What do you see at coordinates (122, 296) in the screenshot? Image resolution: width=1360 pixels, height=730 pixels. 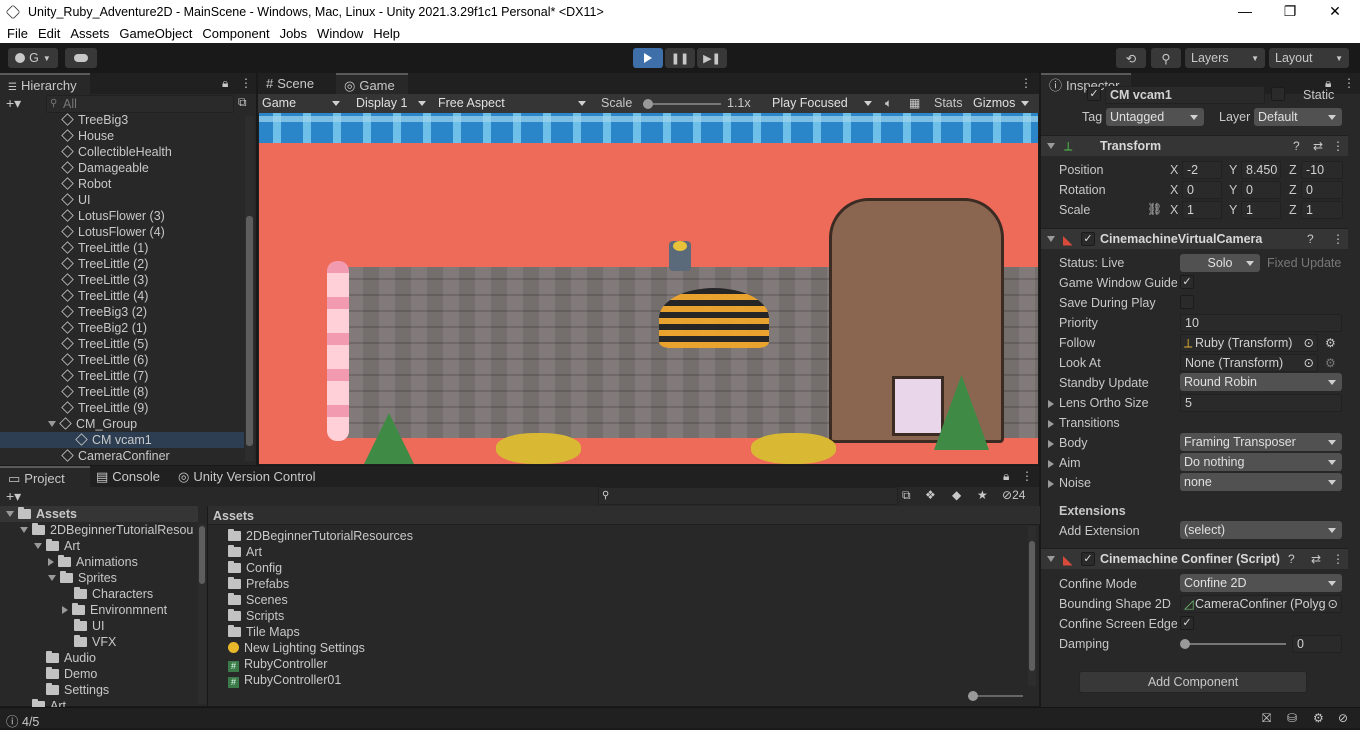 I see `hierarchy-item: TreeLittle (4)` at bounding box center [122, 296].